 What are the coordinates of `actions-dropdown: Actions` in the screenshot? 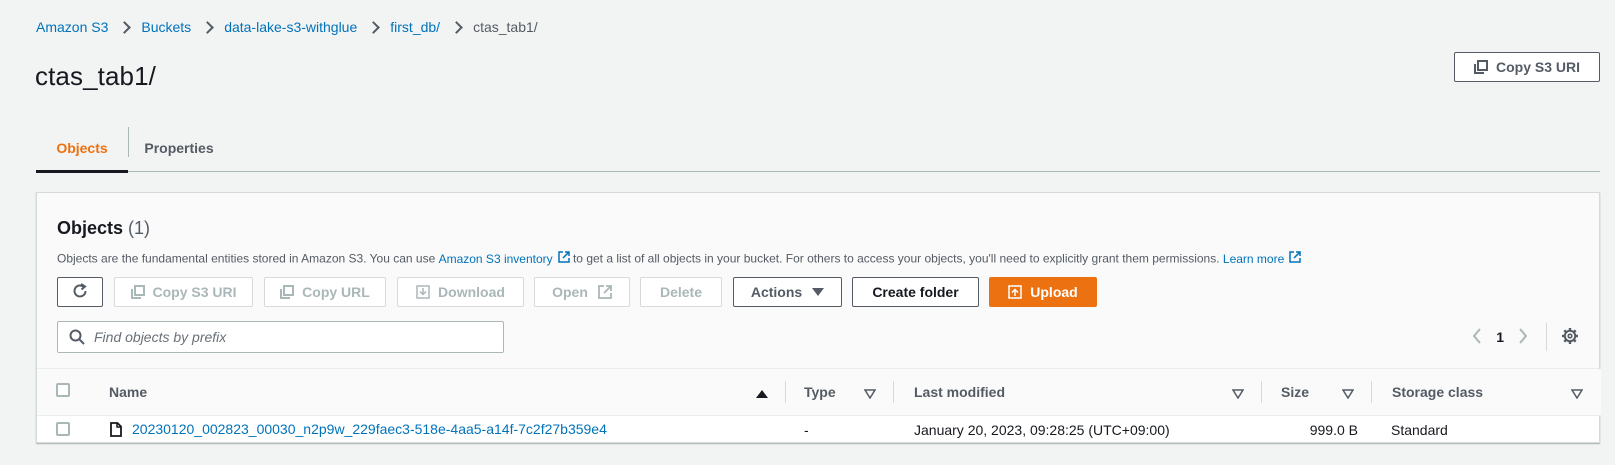 It's located at (787, 292).